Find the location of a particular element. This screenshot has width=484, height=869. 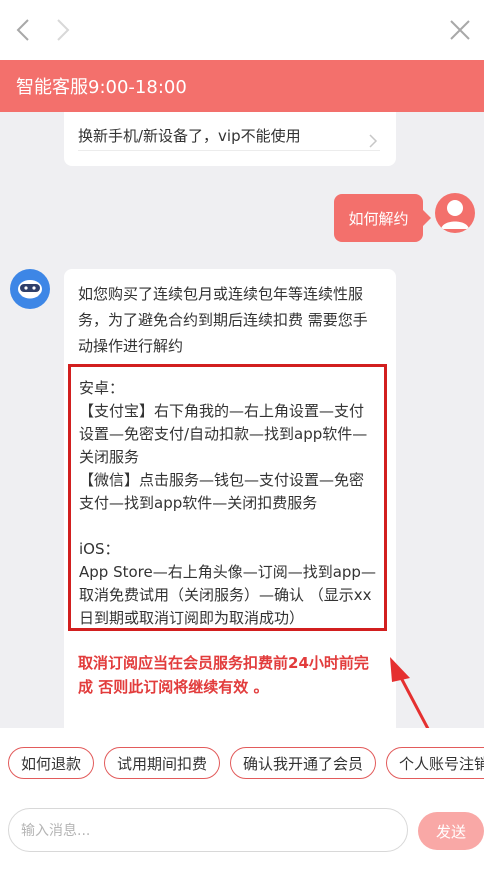

chip-label: 试用期间扣费 is located at coordinates (162, 763).